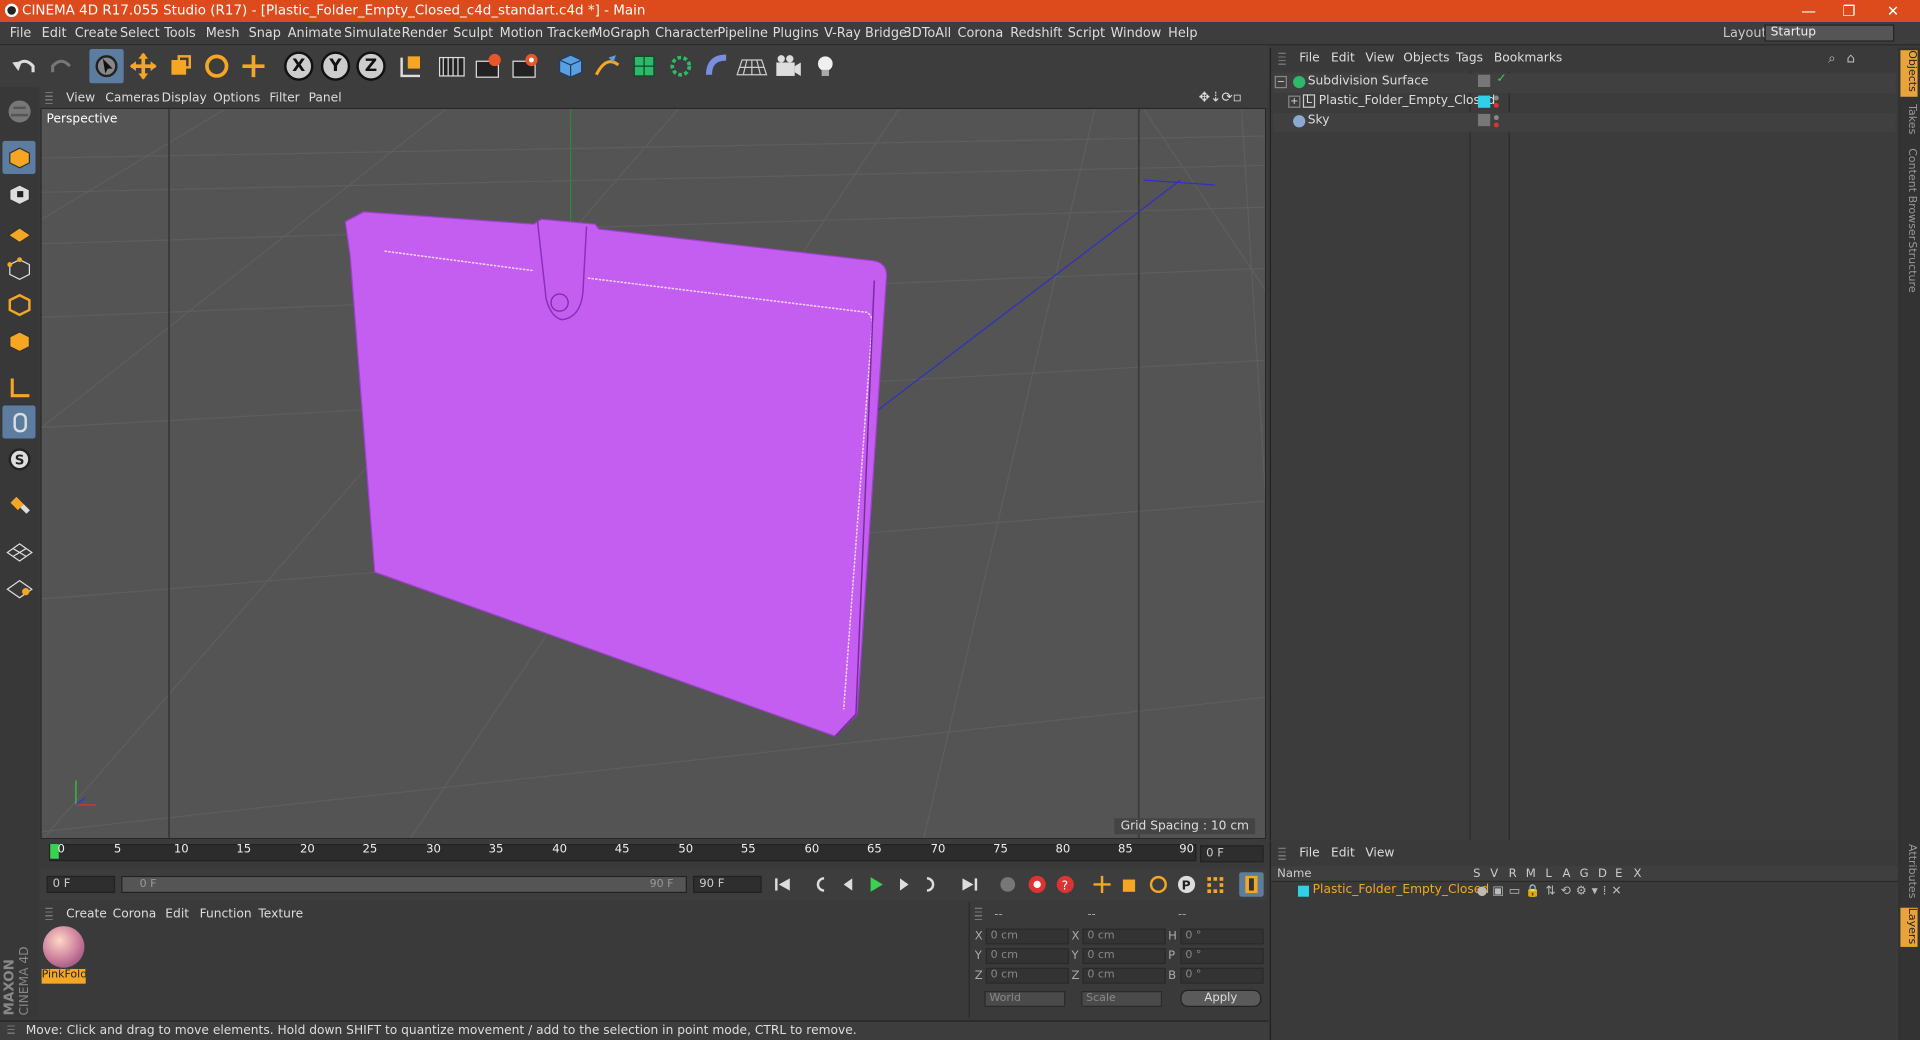 The height and width of the screenshot is (1040, 1920). I want to click on menu-3dtoall: 3DToAll, so click(928, 33).